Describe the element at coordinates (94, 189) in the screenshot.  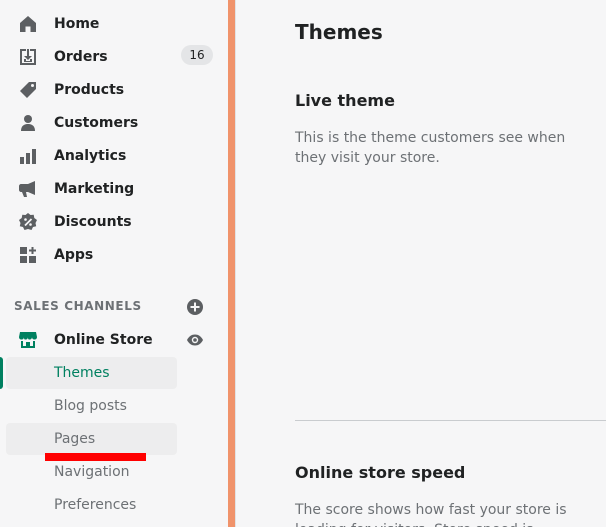
I see `nav-label: Marketing` at that location.